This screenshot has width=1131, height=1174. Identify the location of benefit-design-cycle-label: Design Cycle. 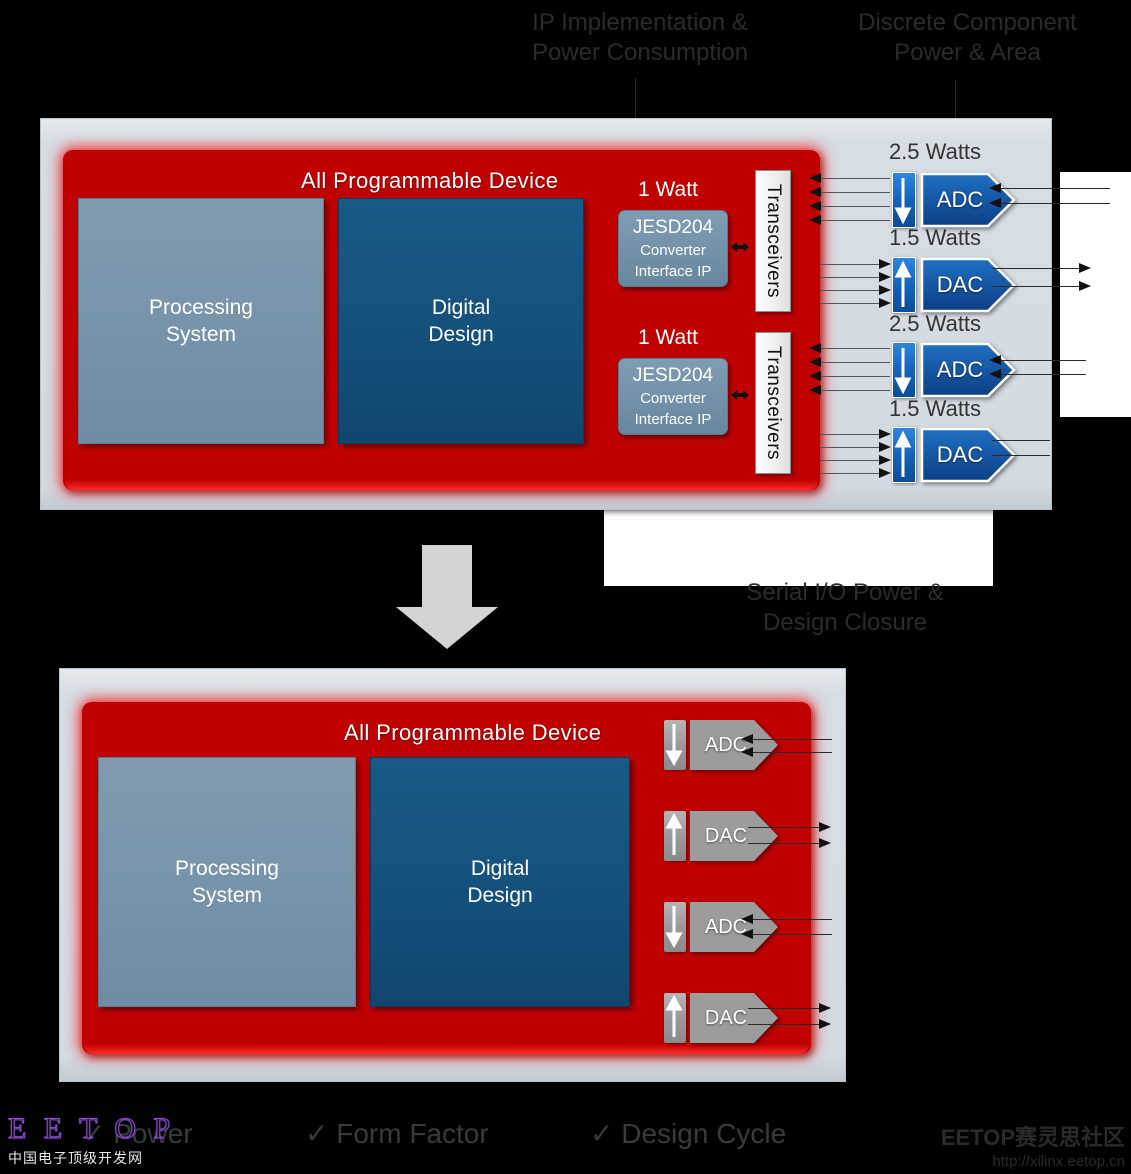
(704, 1133).